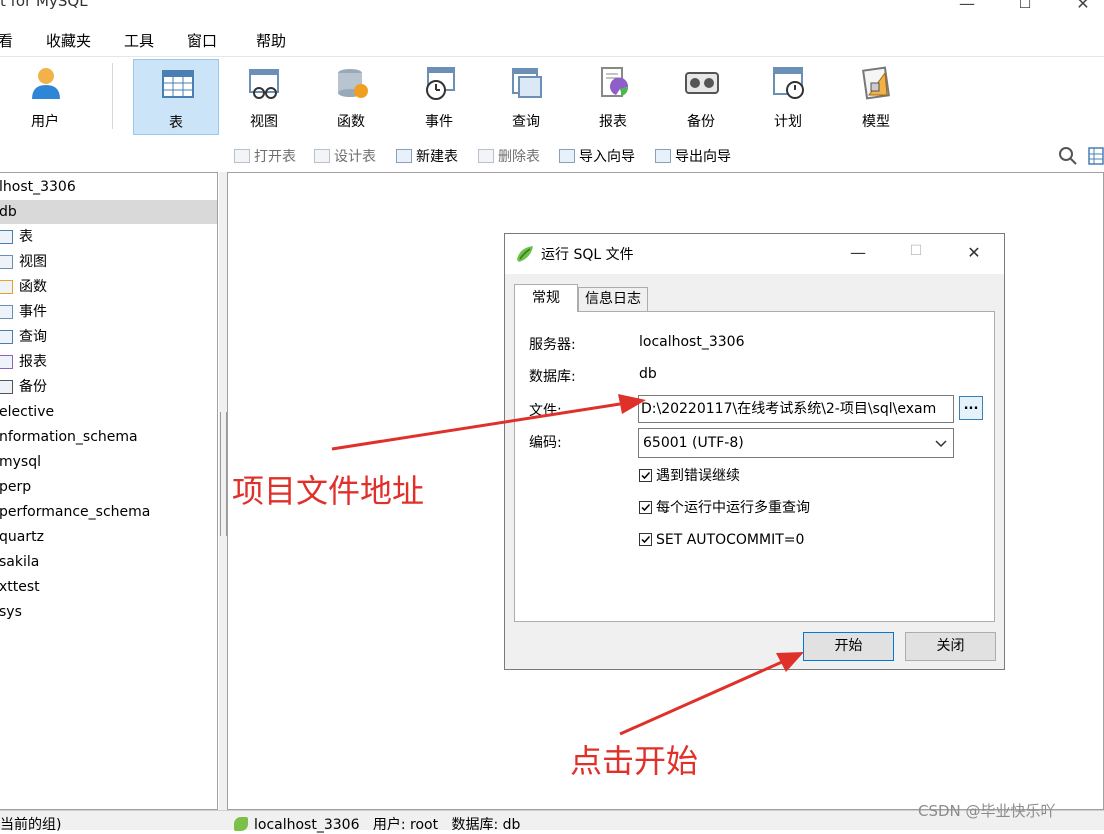  Describe the element at coordinates (632, 404) in the screenshot. I see `file-path-arrow-head` at that location.